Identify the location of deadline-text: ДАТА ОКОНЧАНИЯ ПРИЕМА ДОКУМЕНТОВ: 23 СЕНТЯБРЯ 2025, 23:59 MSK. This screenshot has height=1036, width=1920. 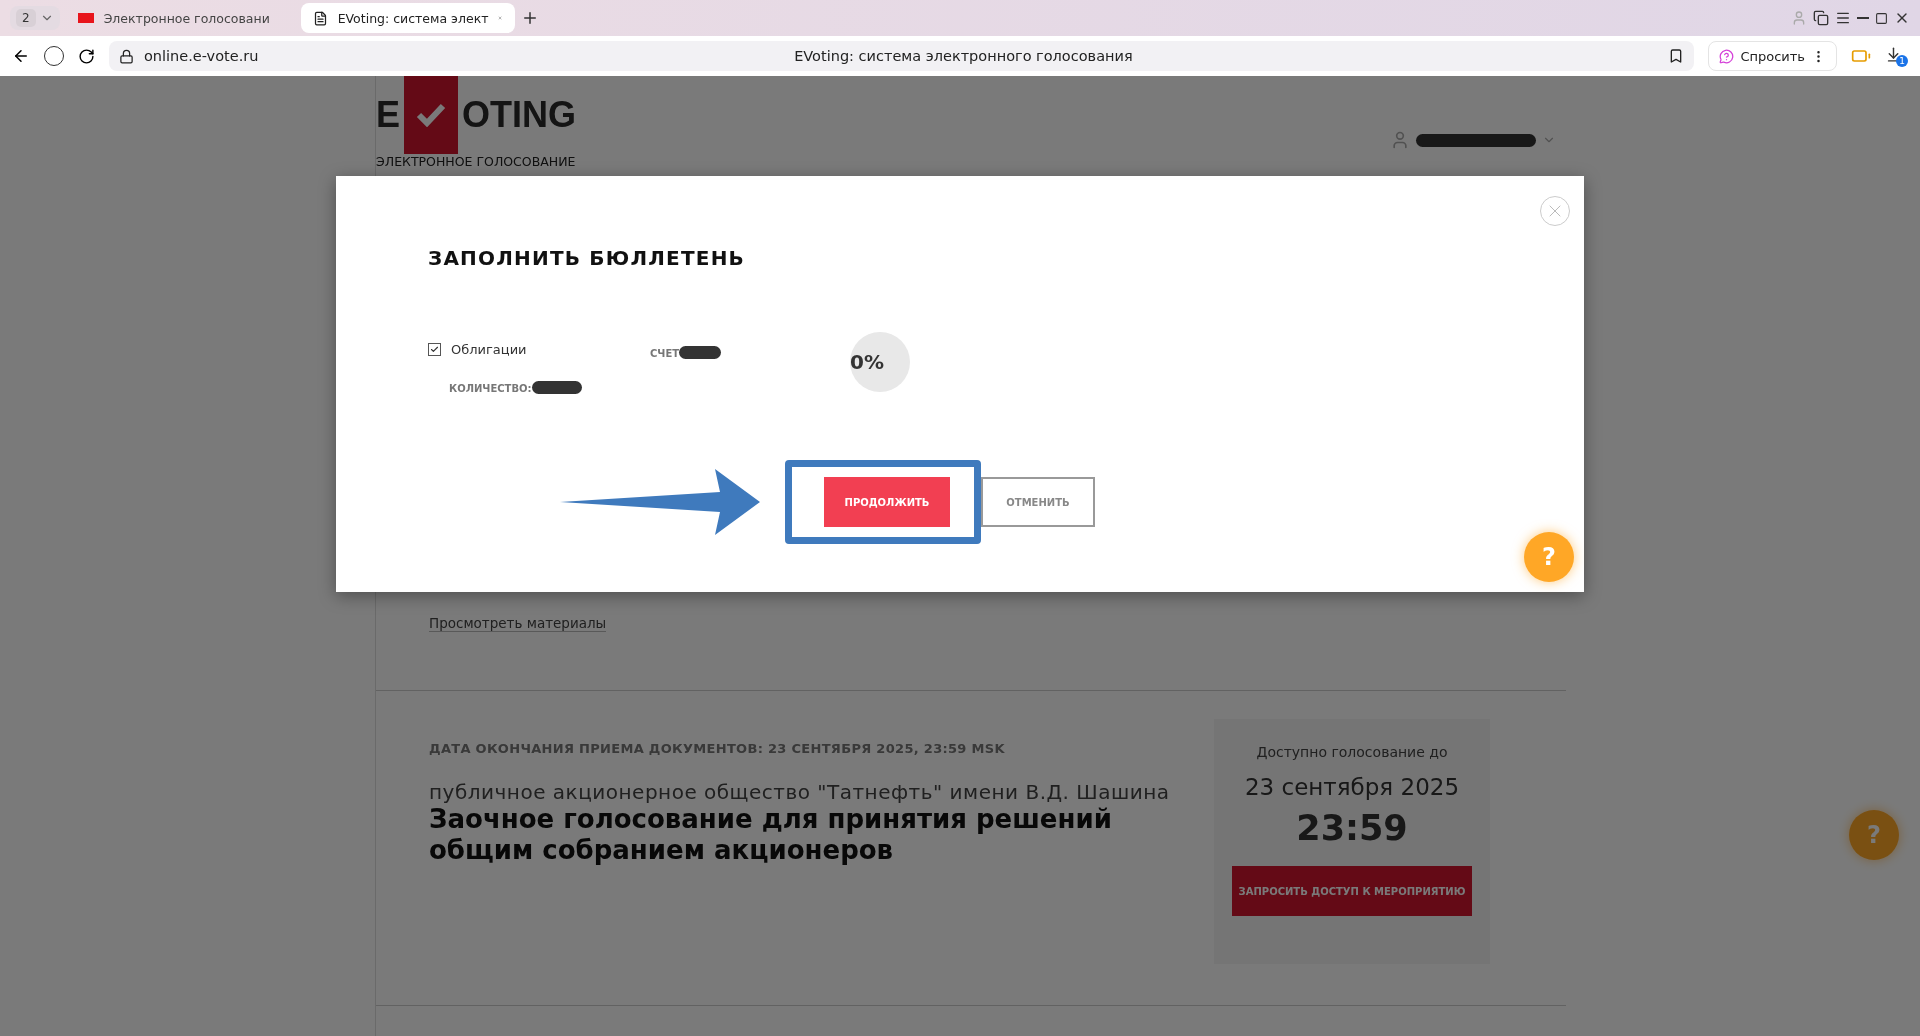
(717, 748).